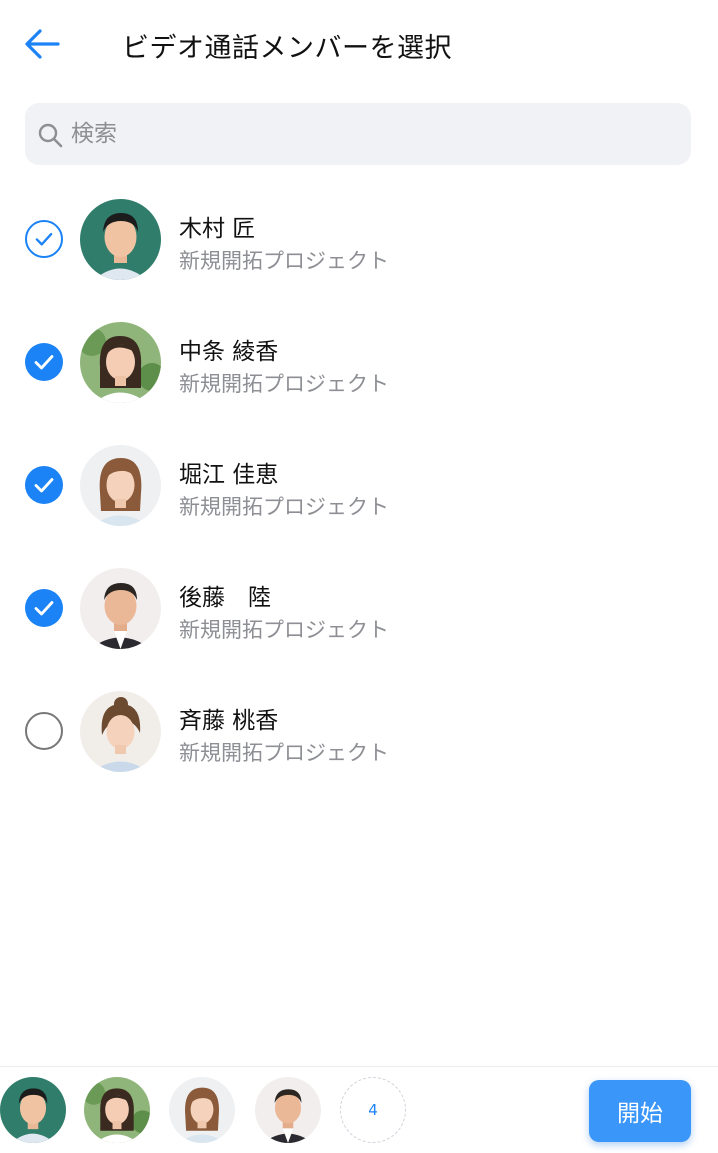  Describe the element at coordinates (229, 721) in the screenshot. I see `member-name: 斉藤 桃香` at that location.